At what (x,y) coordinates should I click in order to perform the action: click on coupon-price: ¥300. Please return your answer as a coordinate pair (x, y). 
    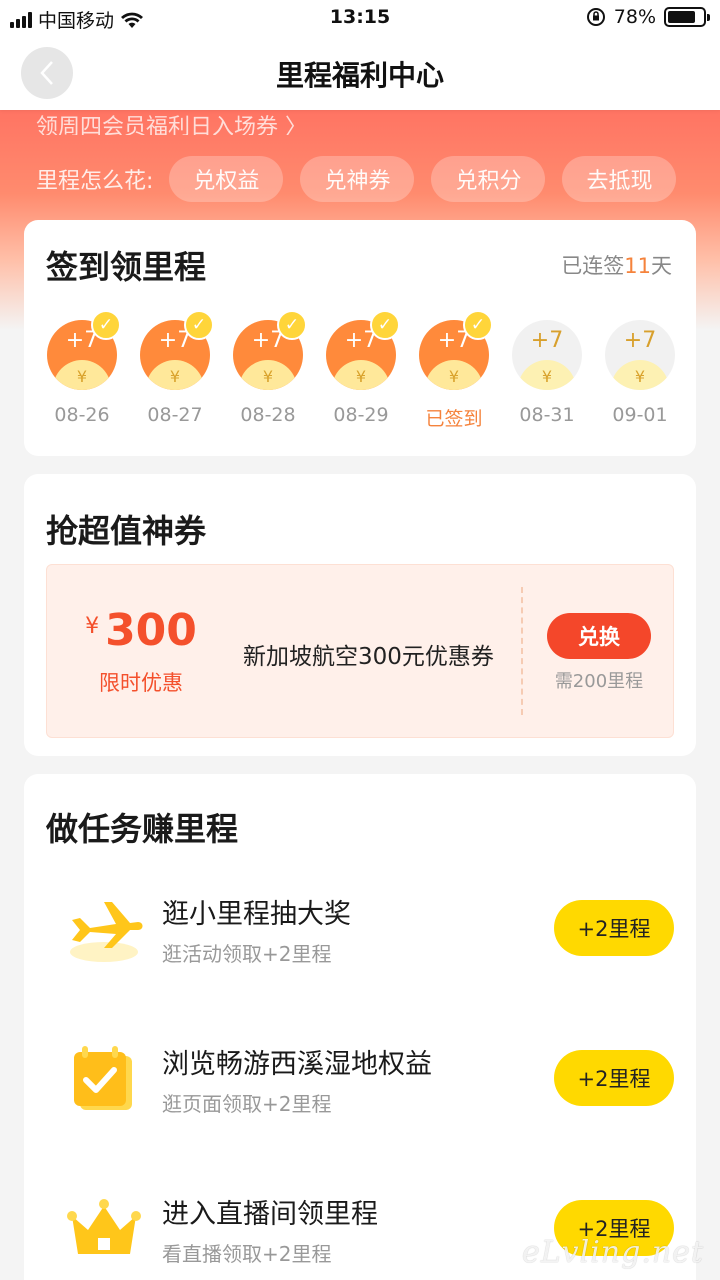
    Looking at the image, I should click on (141, 630).